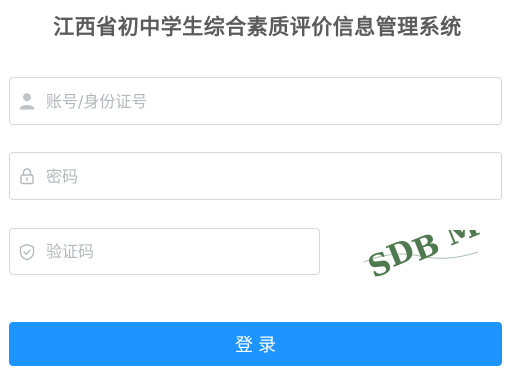 This screenshot has height=382, width=515. I want to click on captcha-text: SDB M, so click(421, 254).